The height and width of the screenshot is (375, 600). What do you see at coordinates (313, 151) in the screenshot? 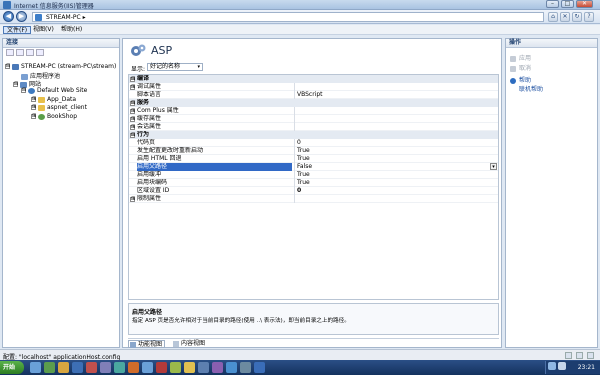
I see `grid-row-property: 发生配置更改时重新启动 True` at bounding box center [313, 151].